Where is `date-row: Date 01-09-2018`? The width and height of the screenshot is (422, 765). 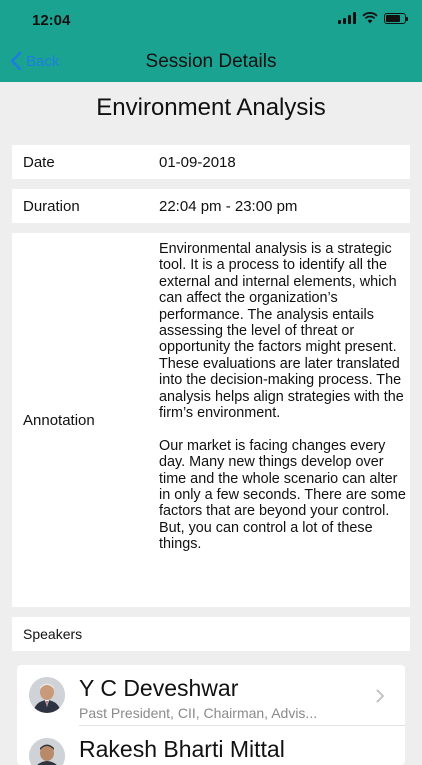 date-row: Date 01-09-2018 is located at coordinates (211, 162).